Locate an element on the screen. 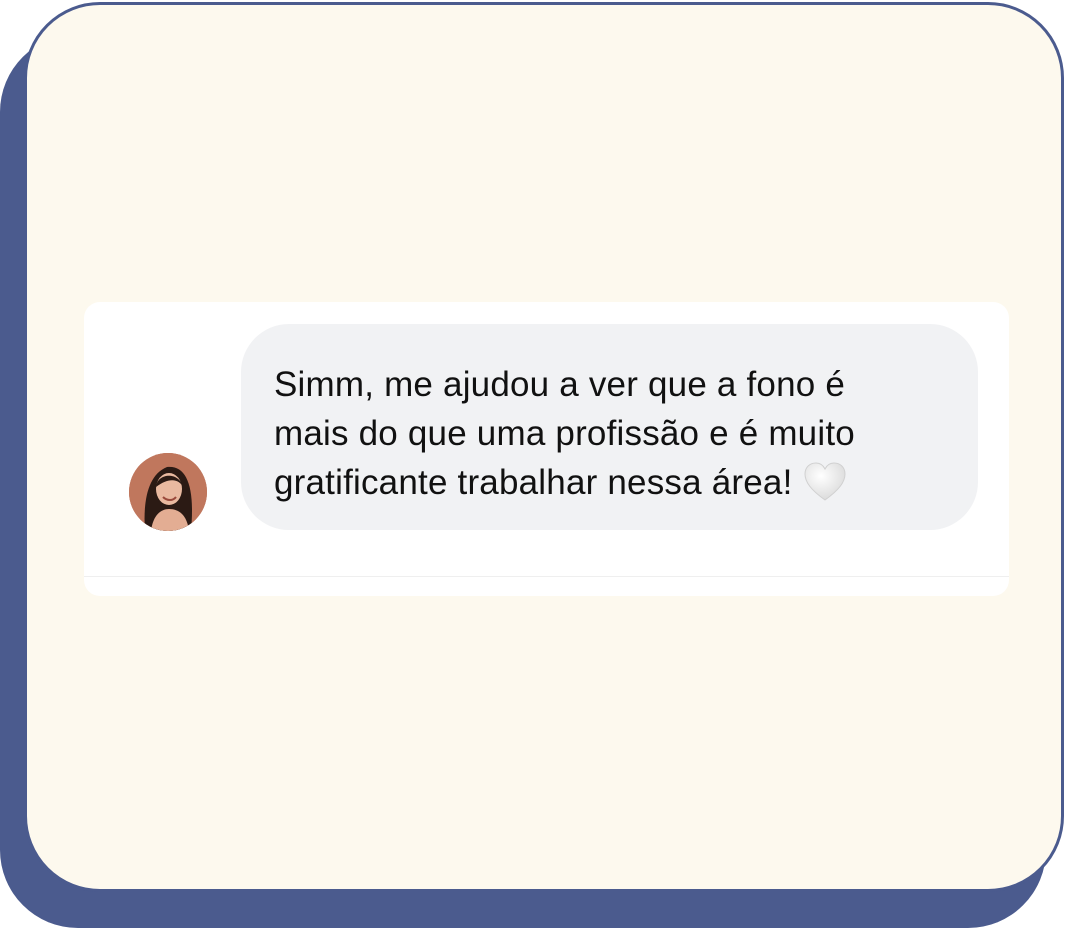  user-avatar is located at coordinates (168, 492).